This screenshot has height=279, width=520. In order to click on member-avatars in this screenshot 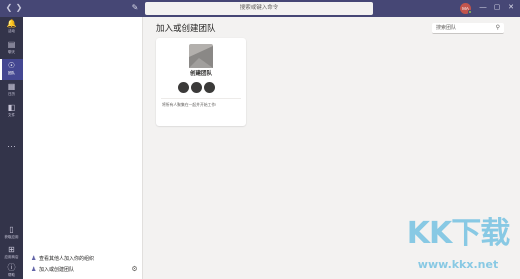, I will do `click(201, 88)`.